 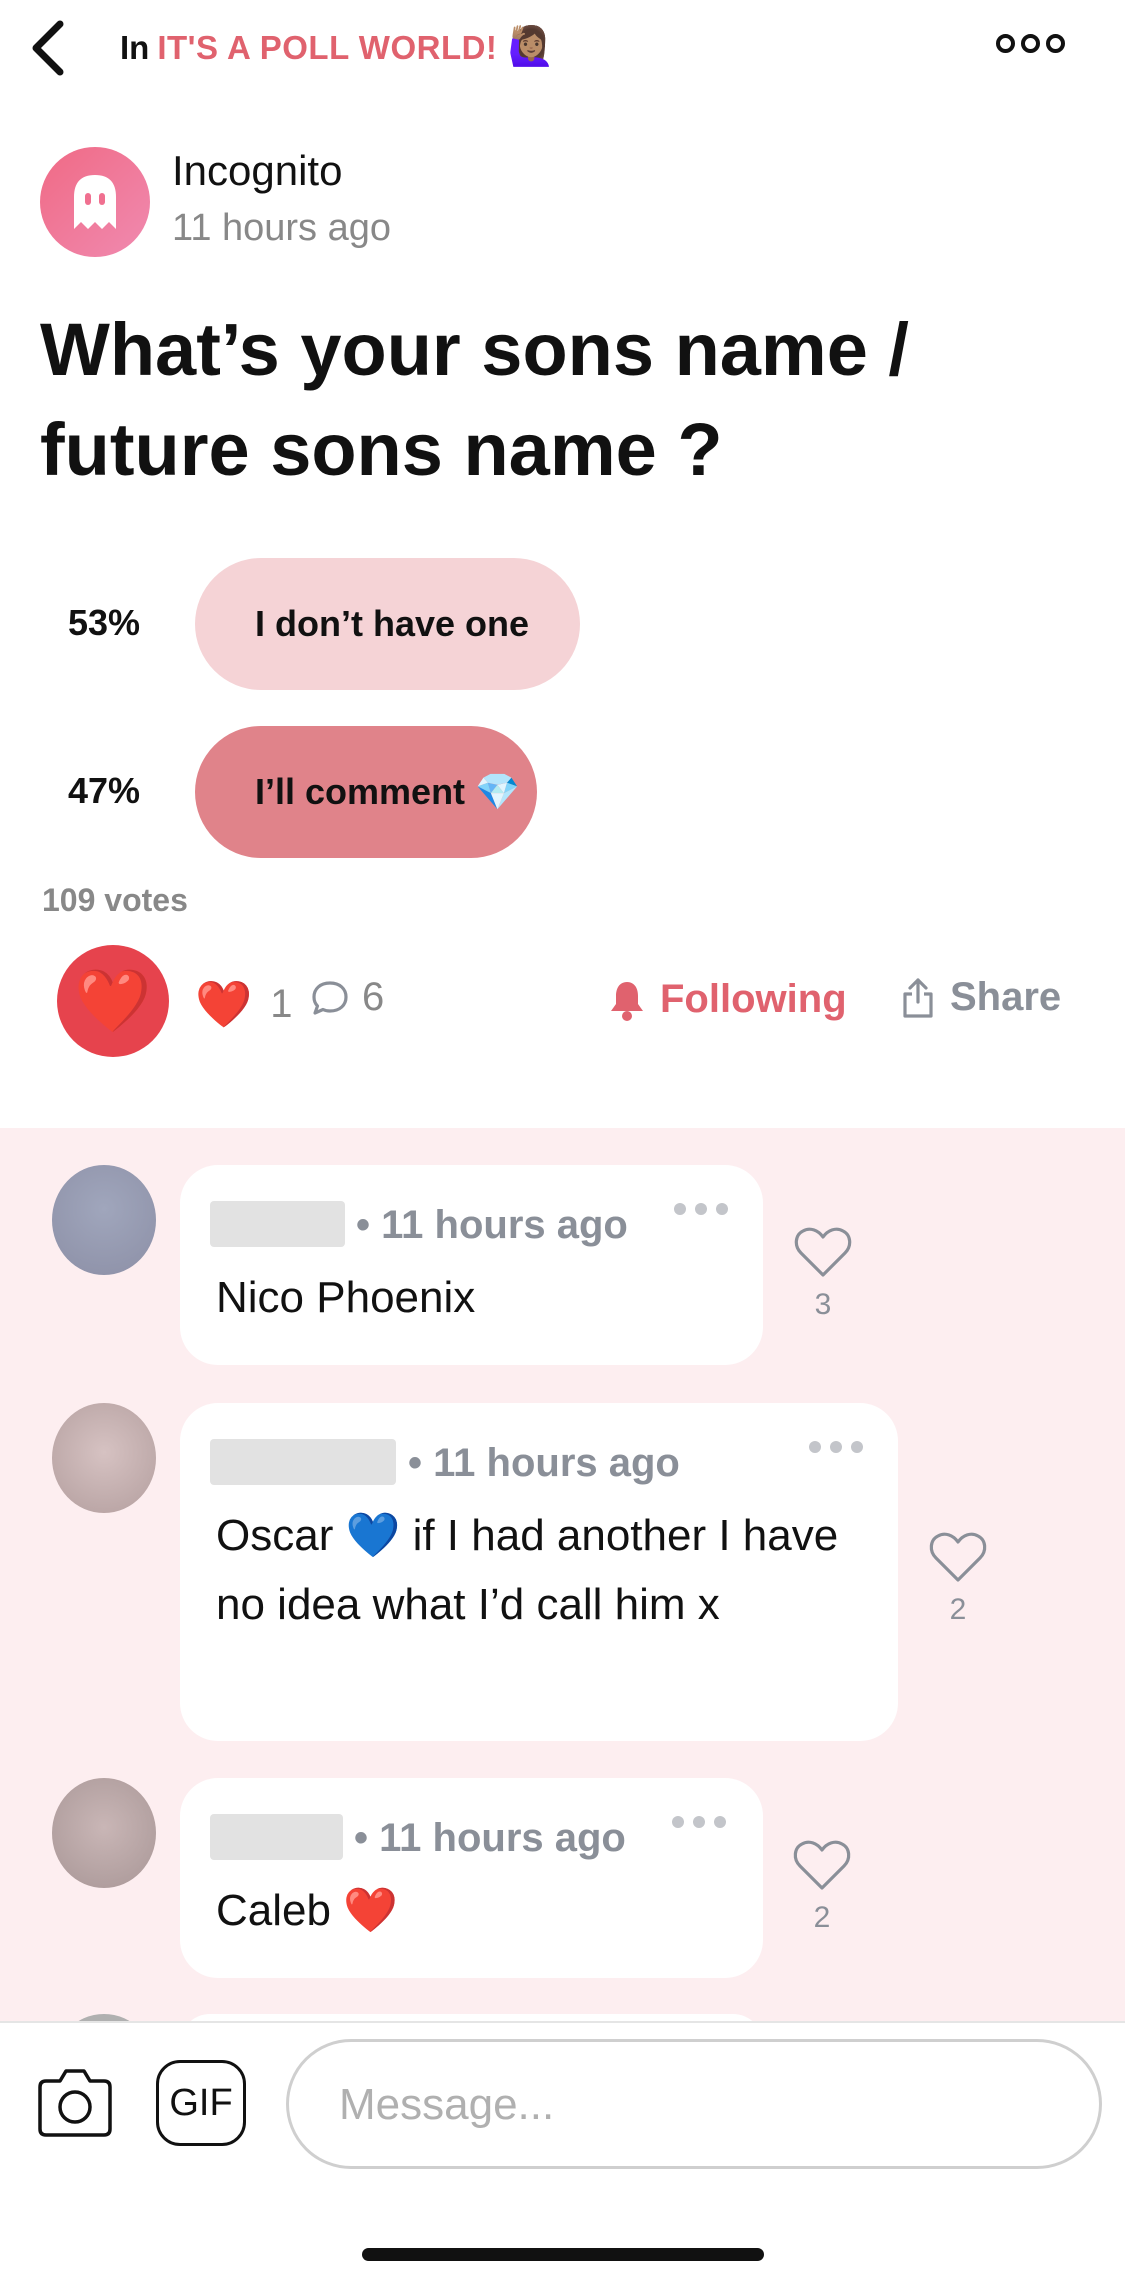 What do you see at coordinates (823, 1304) in the screenshot?
I see `comment-like-count: 3` at bounding box center [823, 1304].